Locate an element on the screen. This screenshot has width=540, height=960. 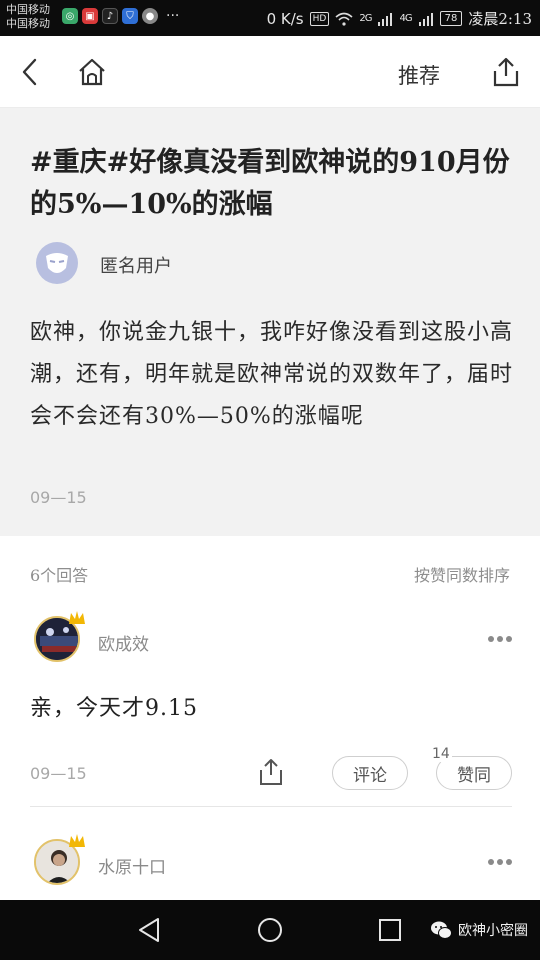
answer-author-name-2: 水原十口 is located at coordinates (132, 865).